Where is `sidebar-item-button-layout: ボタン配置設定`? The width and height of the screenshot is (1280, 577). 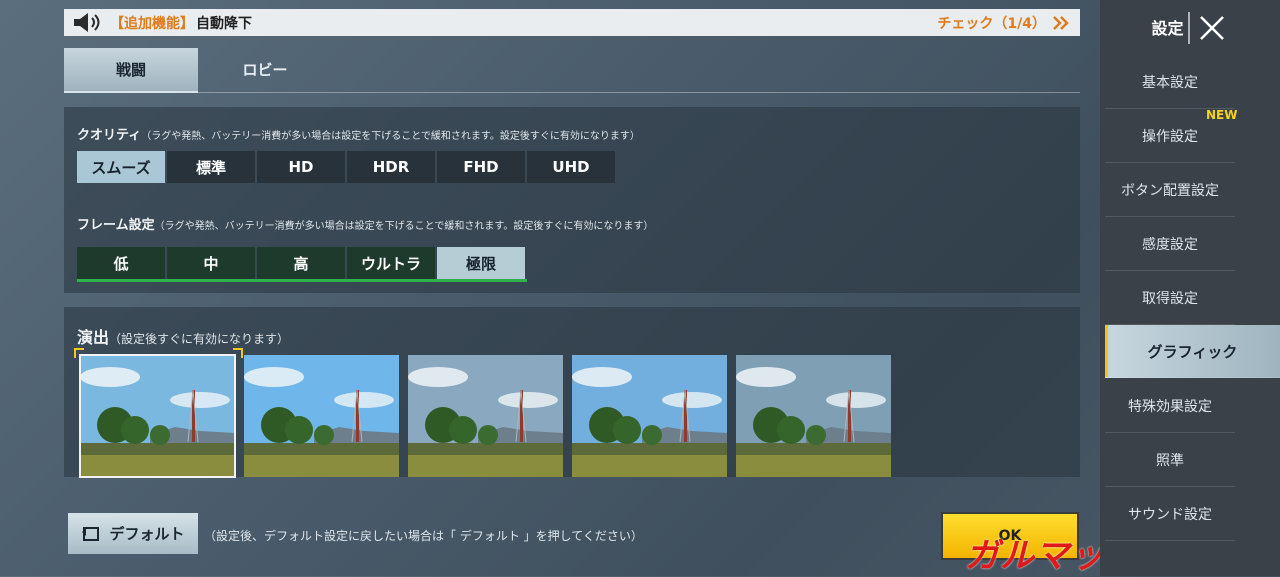
sidebar-item-button-layout: ボタン配置設定 is located at coordinates (1170, 190).